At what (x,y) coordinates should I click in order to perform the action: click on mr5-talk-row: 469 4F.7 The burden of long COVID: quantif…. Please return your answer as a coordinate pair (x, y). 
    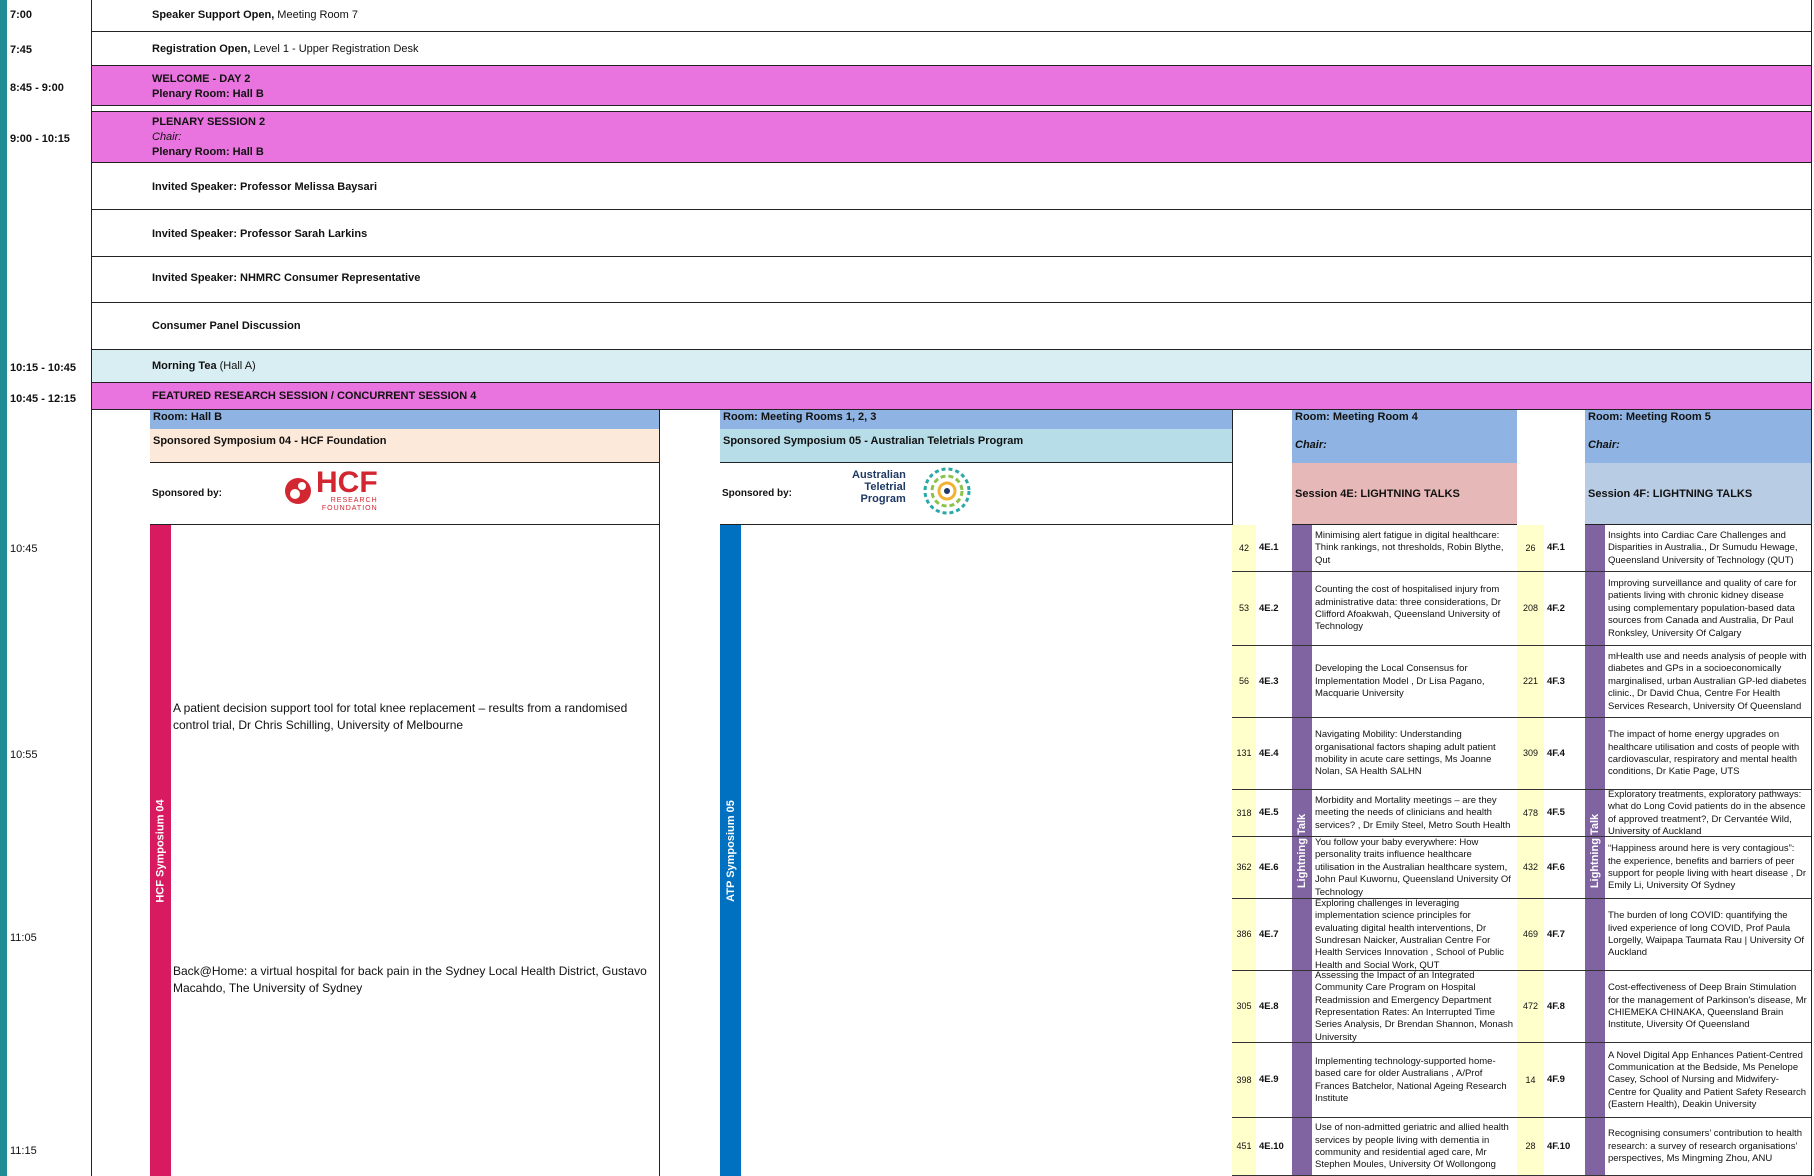
    Looking at the image, I should click on (1664, 935).